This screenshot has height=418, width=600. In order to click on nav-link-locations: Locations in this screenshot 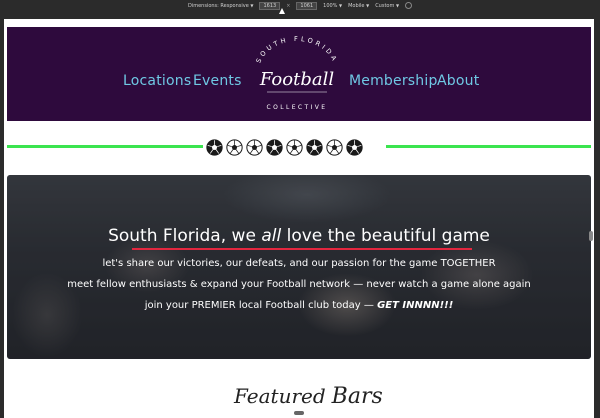, I will do `click(157, 81)`.